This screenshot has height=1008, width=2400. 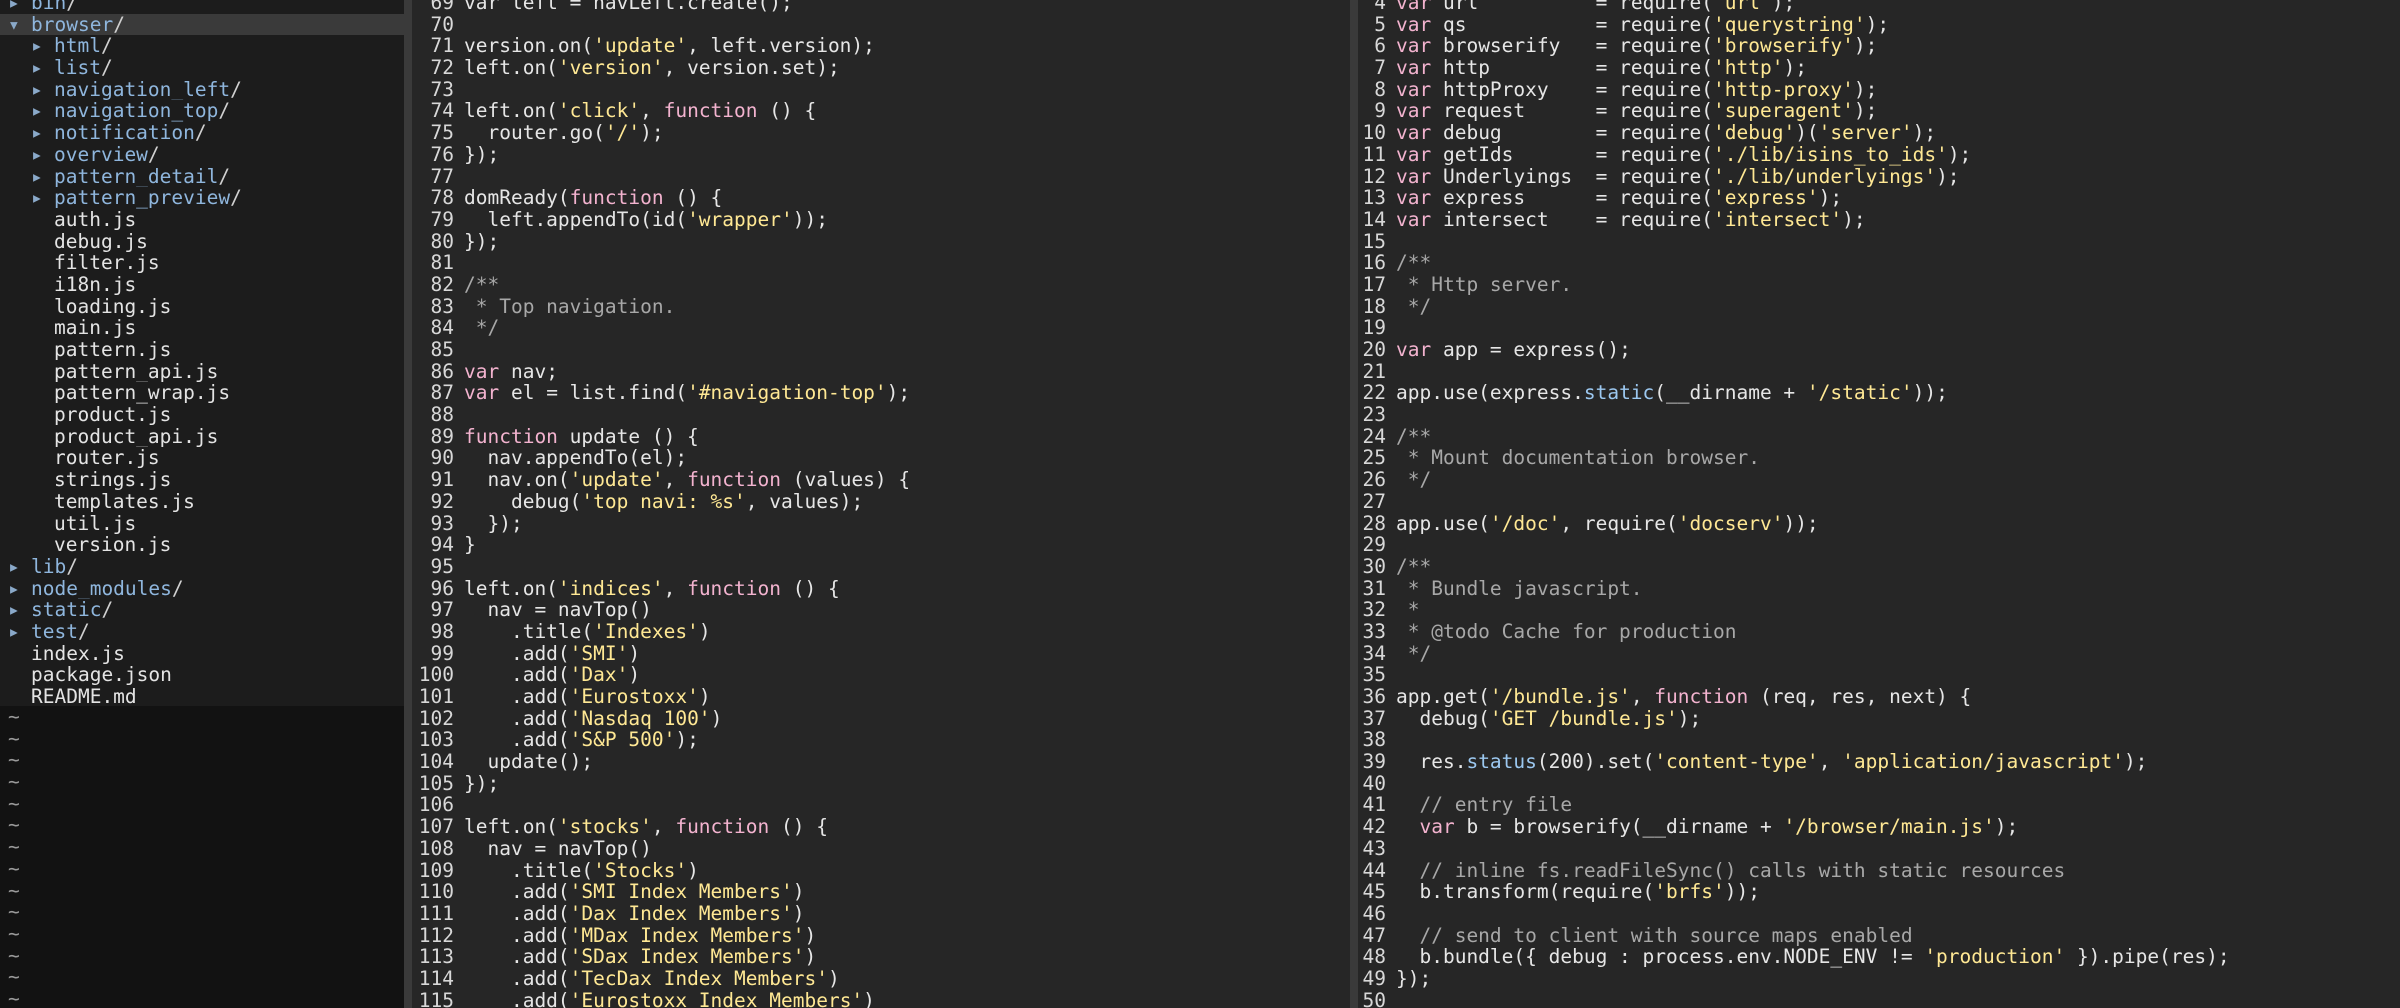 What do you see at coordinates (881, 46) in the screenshot?
I see `code-line: 71 version.on('update', left.version);` at bounding box center [881, 46].